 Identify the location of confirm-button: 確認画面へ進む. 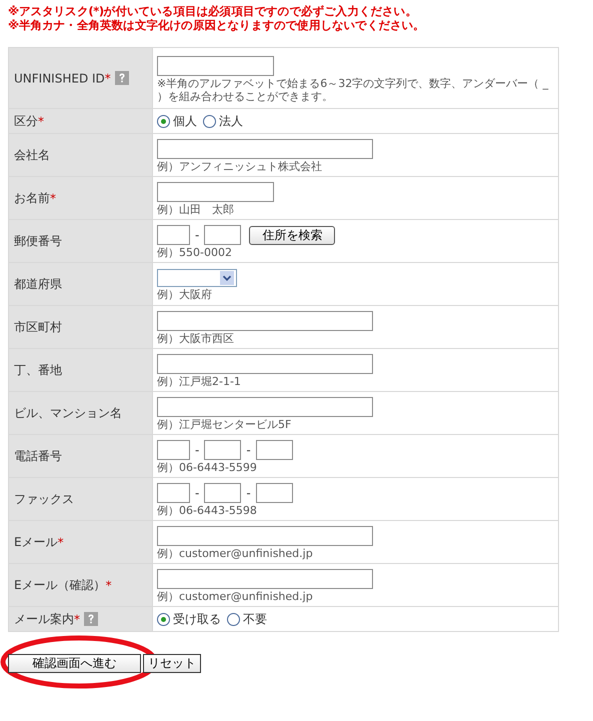
(74, 663).